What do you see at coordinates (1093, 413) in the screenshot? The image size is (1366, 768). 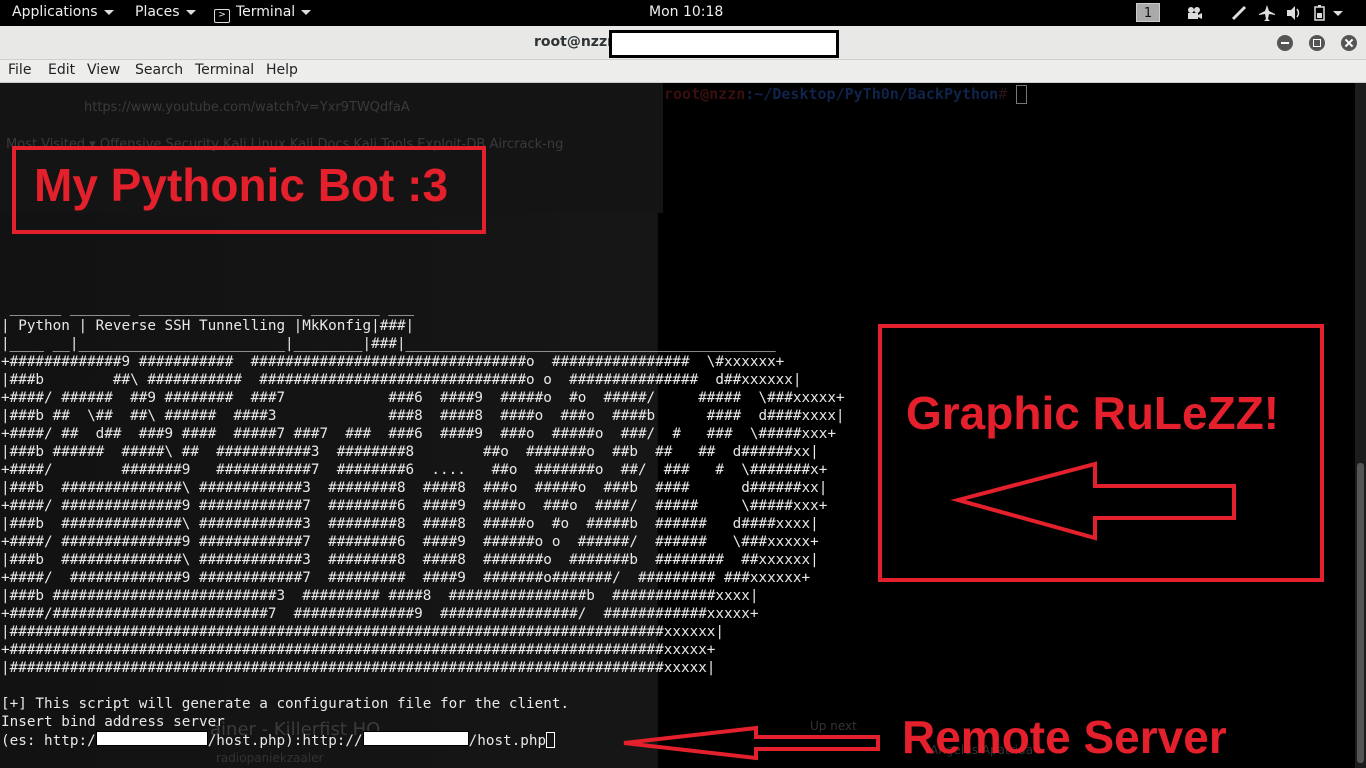 I see `graphic-annotation-label: Graphic RuLeZZ!` at bounding box center [1093, 413].